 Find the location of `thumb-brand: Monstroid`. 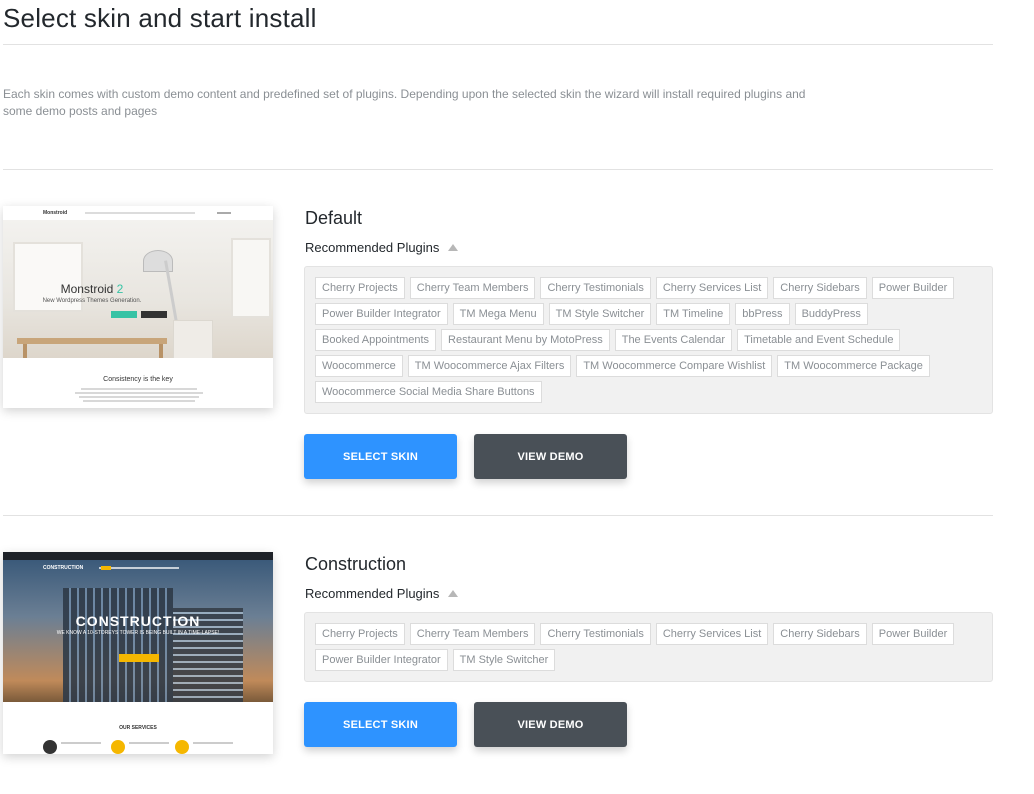

thumb-brand: Monstroid is located at coordinates (55, 213).